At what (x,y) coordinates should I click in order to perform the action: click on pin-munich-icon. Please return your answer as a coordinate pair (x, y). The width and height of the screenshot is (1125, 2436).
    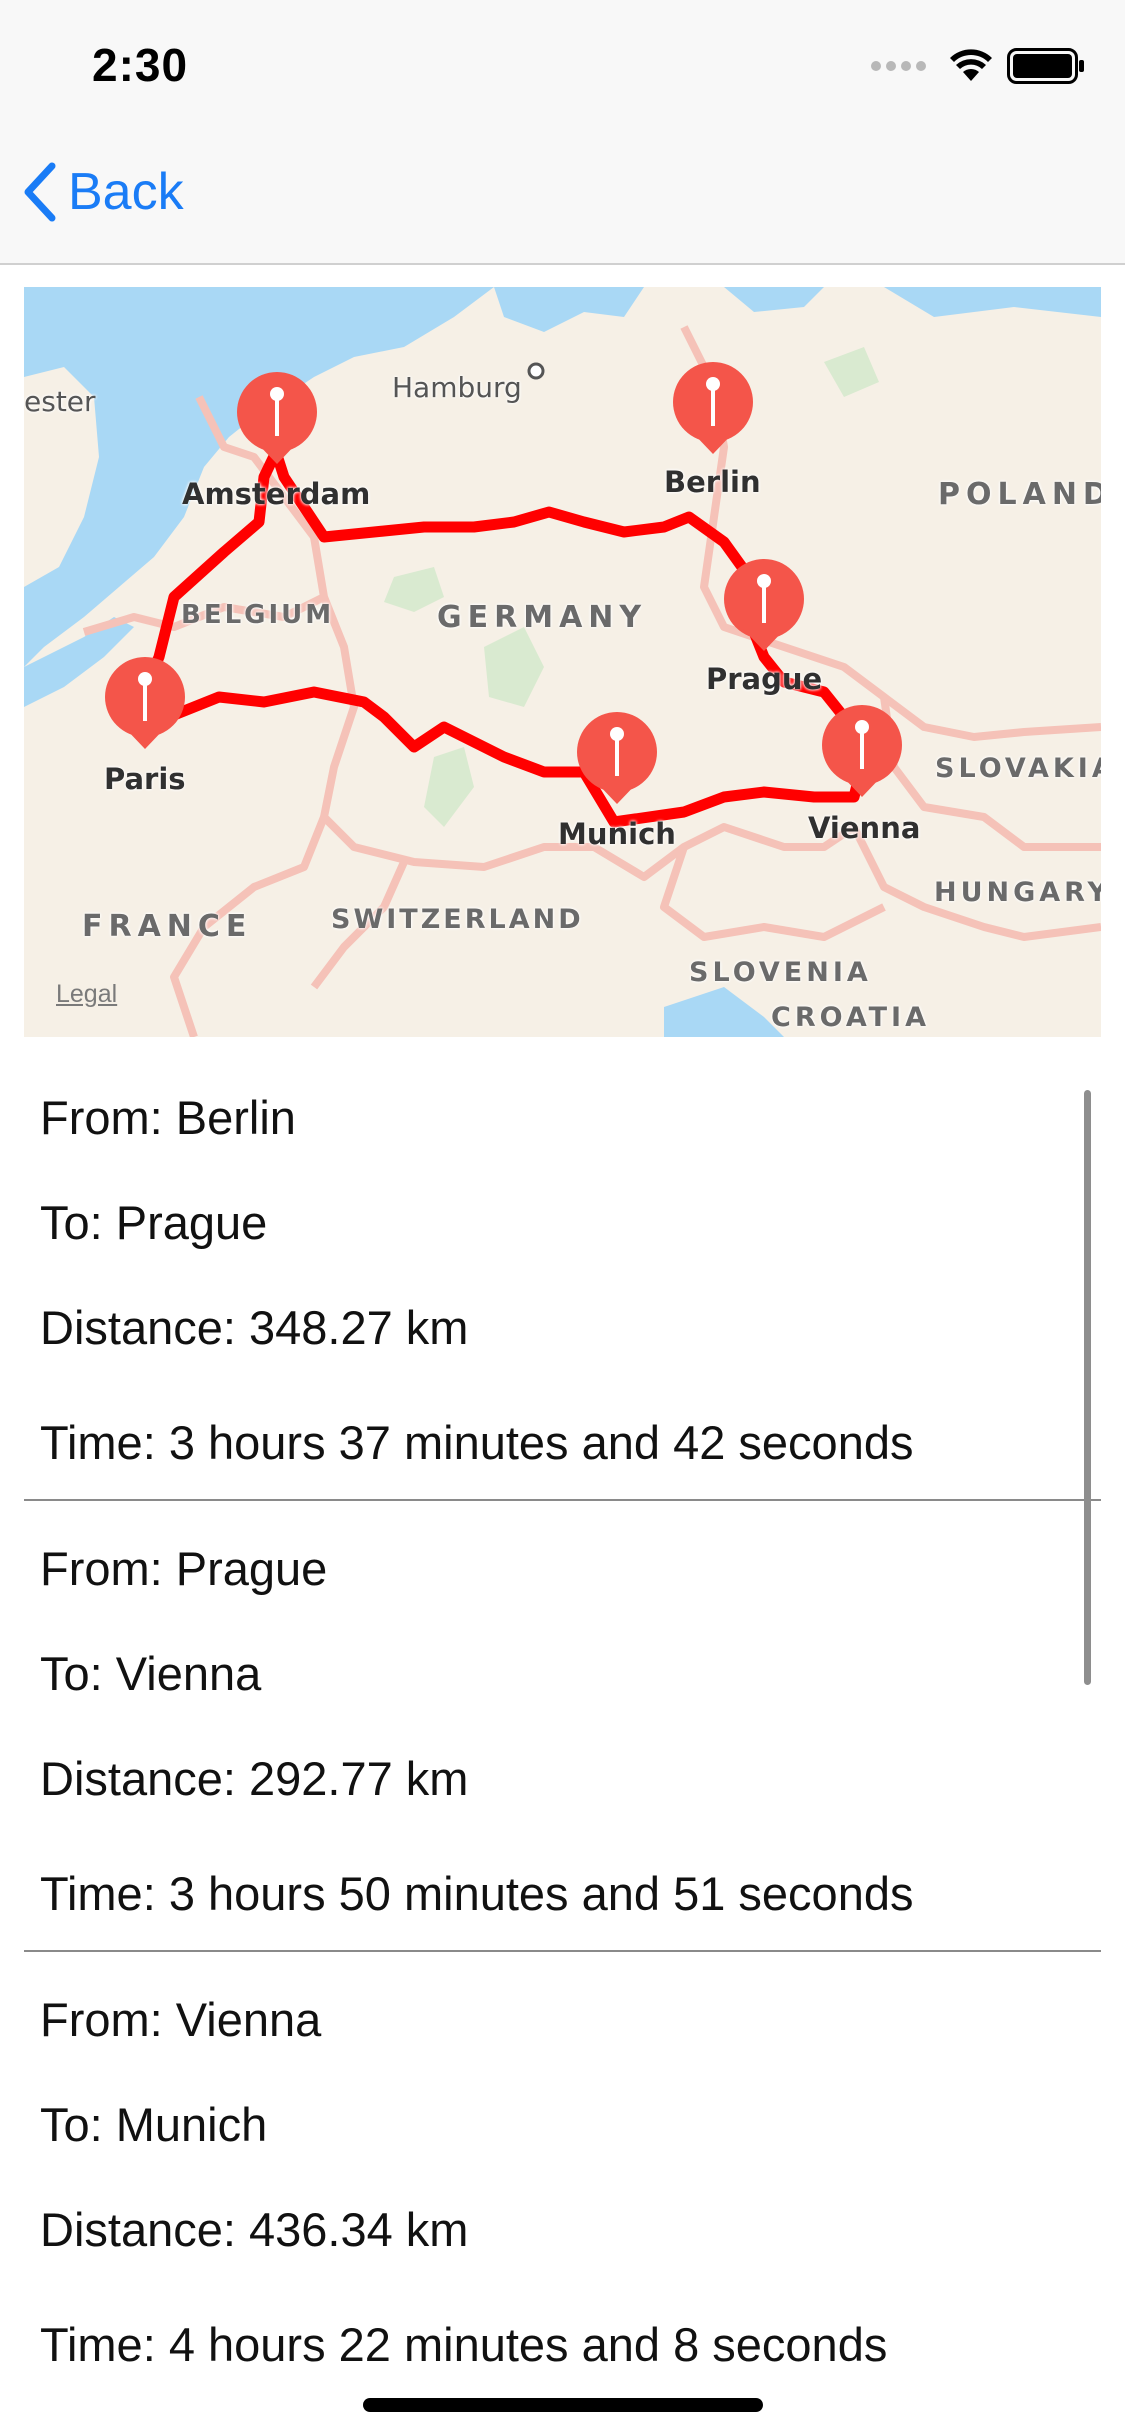
    Looking at the image, I should click on (617, 759).